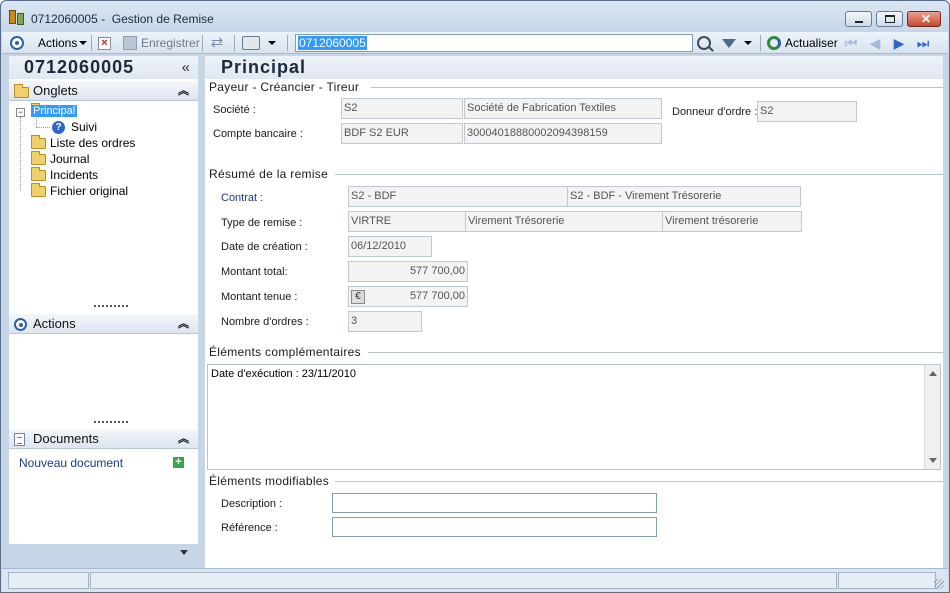 This screenshot has width=950, height=593. I want to click on tenue-label: Montant tenue :, so click(259, 297).